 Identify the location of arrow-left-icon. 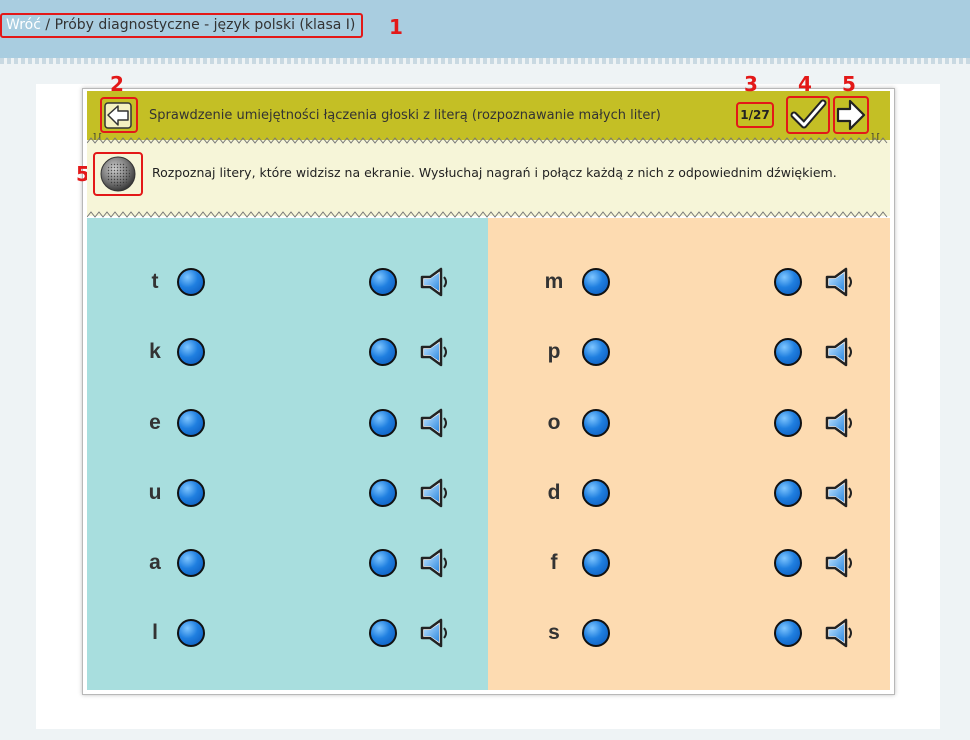
(118, 115).